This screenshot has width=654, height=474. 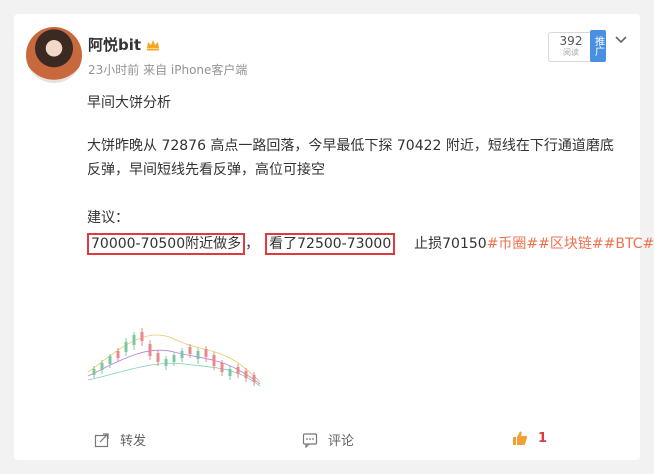 What do you see at coordinates (512, 244) in the screenshot?
I see `topic-tag: #币圈#` at bounding box center [512, 244].